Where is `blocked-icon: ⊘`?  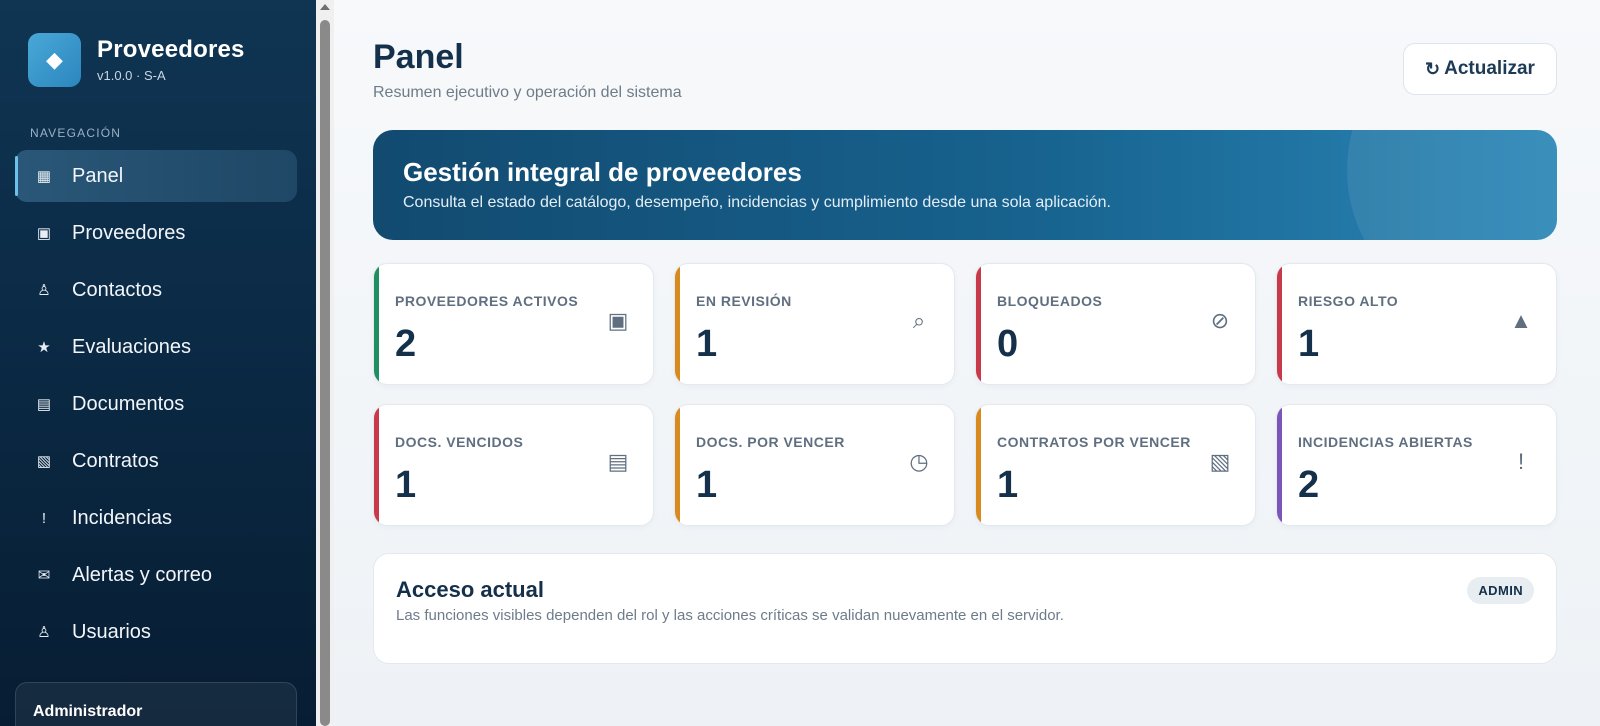 blocked-icon: ⊘ is located at coordinates (1220, 320).